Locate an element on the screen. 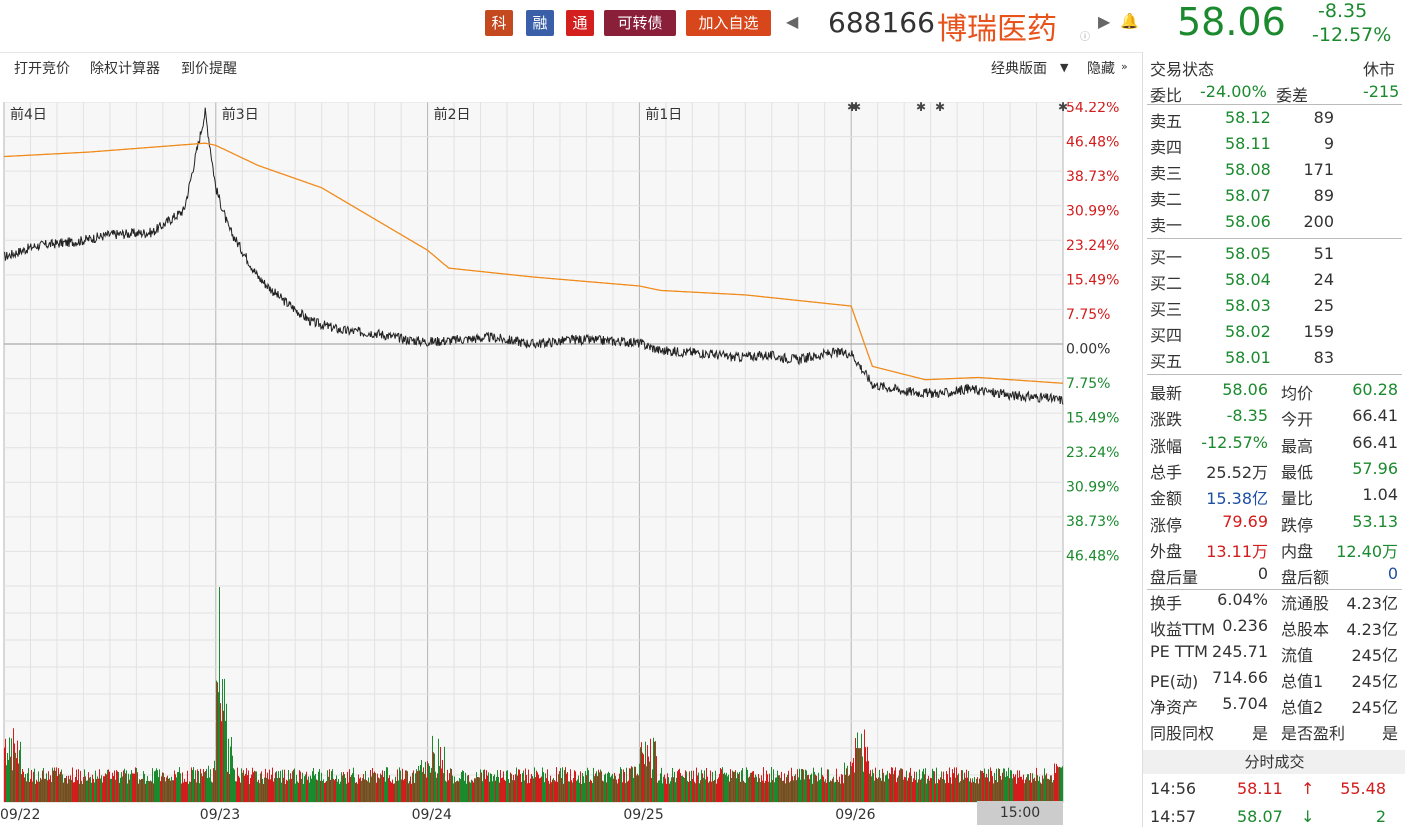 The width and height of the screenshot is (1405, 831). stat-label: 最新 is located at coordinates (1166, 393).